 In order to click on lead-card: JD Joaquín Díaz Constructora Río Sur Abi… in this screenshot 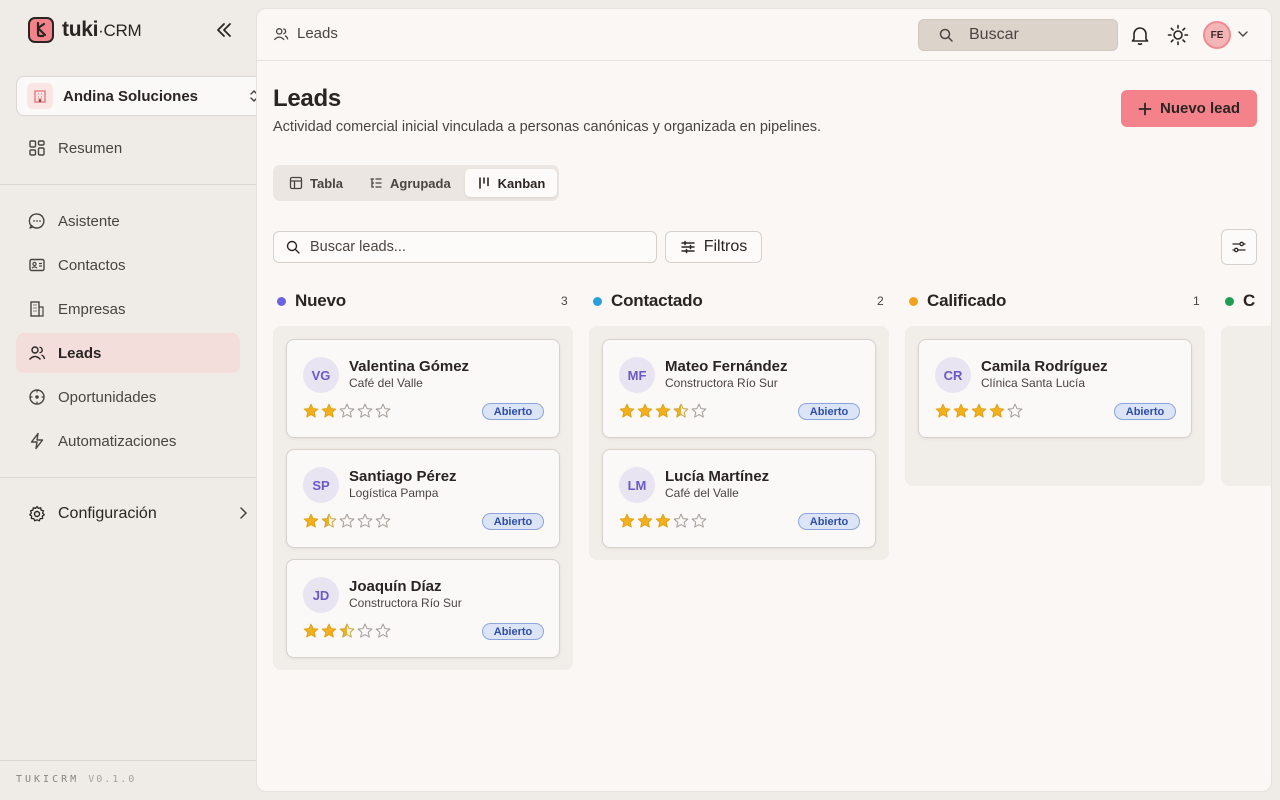, I will do `click(423, 608)`.